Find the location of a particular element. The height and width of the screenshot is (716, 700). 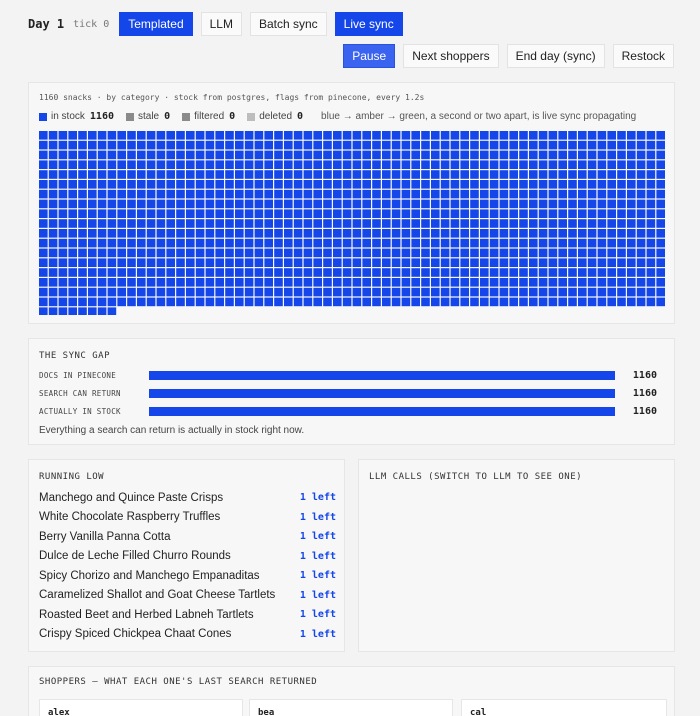

mode-templated-button: Templated is located at coordinates (156, 24).